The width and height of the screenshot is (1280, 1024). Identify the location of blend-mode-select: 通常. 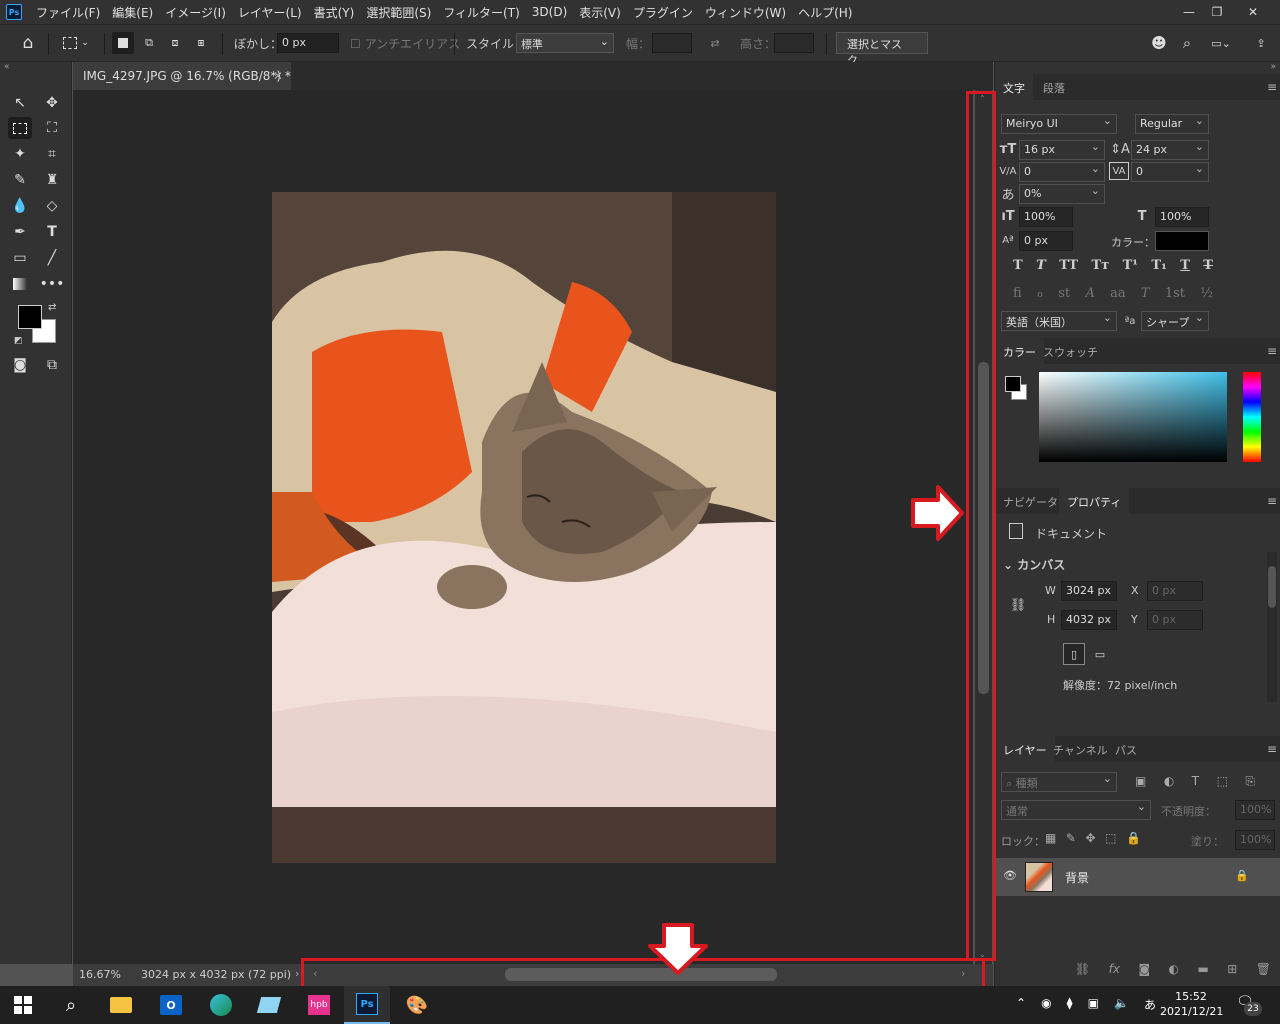
(1076, 810).